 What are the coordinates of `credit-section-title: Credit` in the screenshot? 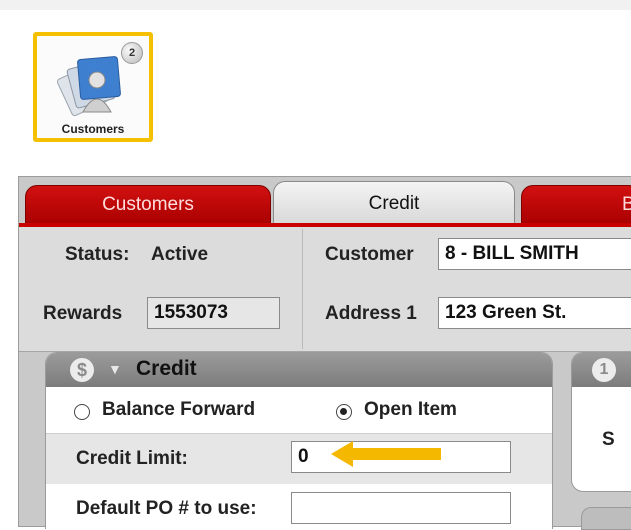 It's located at (166, 368).